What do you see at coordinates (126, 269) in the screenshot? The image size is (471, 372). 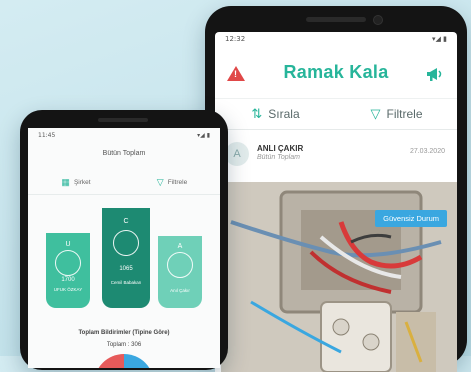 I see `card-count: 1065` at bounding box center [126, 269].